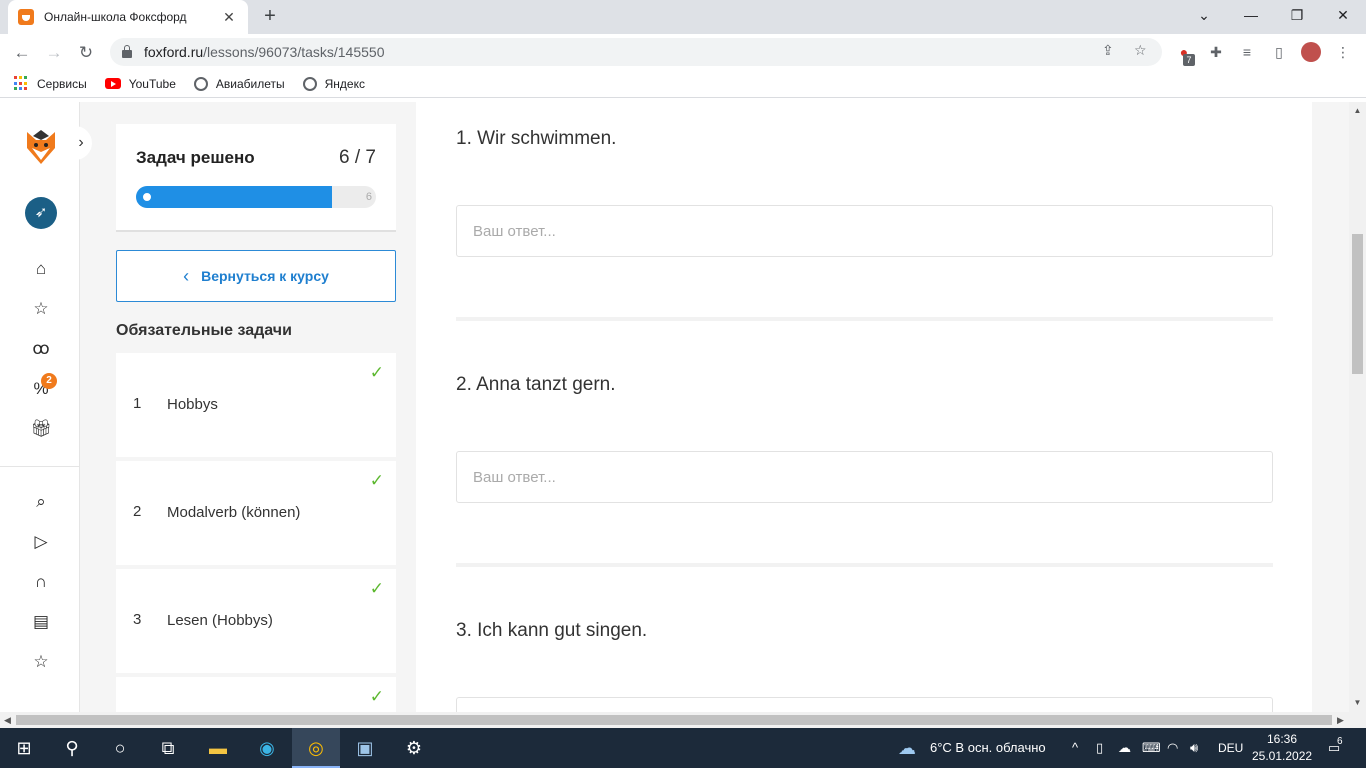 The height and width of the screenshot is (768, 1366). I want to click on task-item: 1 Hobbys ✓, so click(256, 405).